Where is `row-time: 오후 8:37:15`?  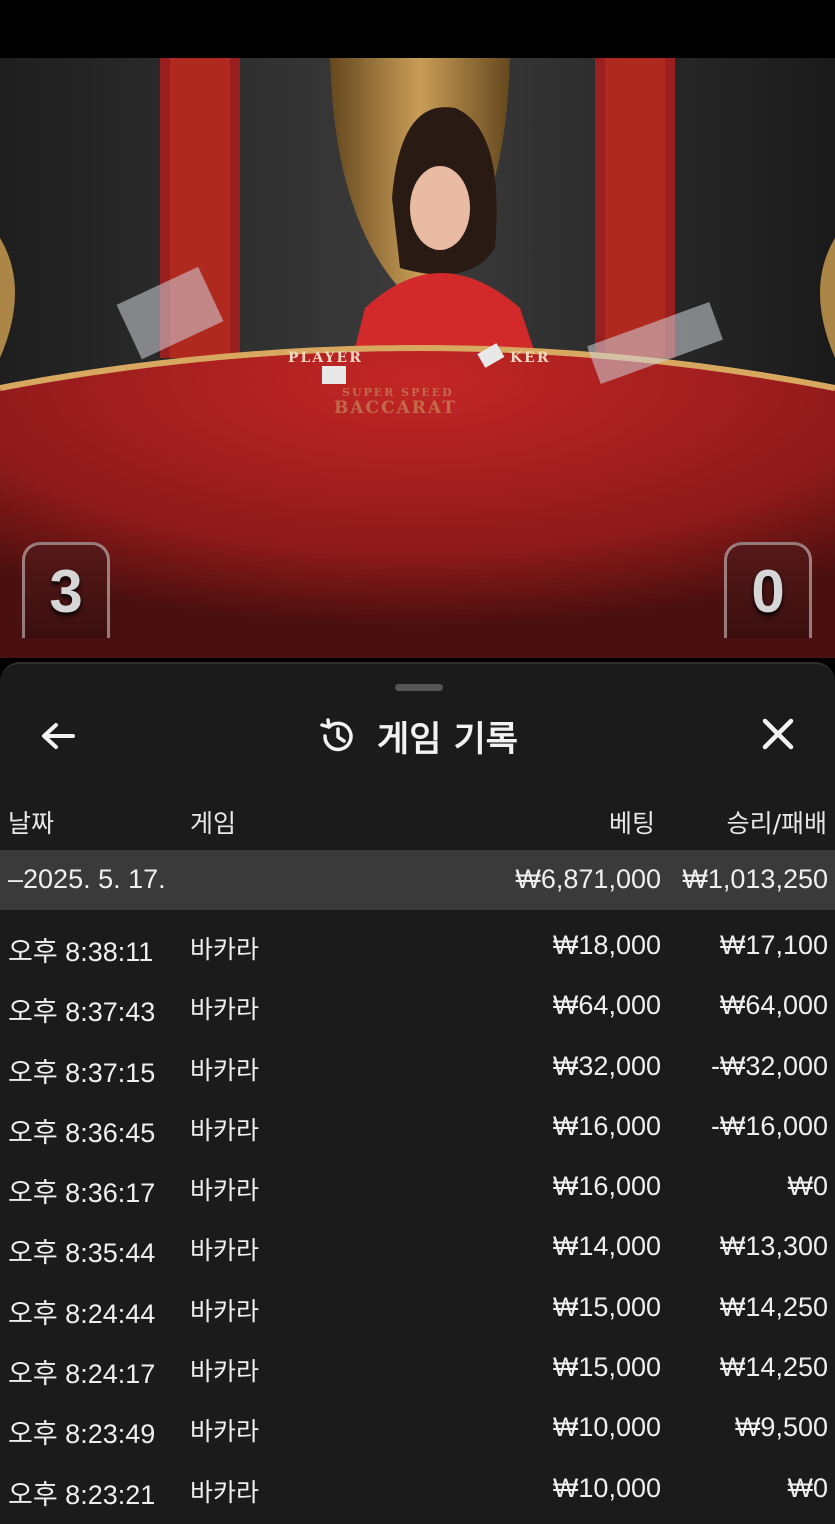 row-time: 오후 8:37:15 is located at coordinates (82, 1072).